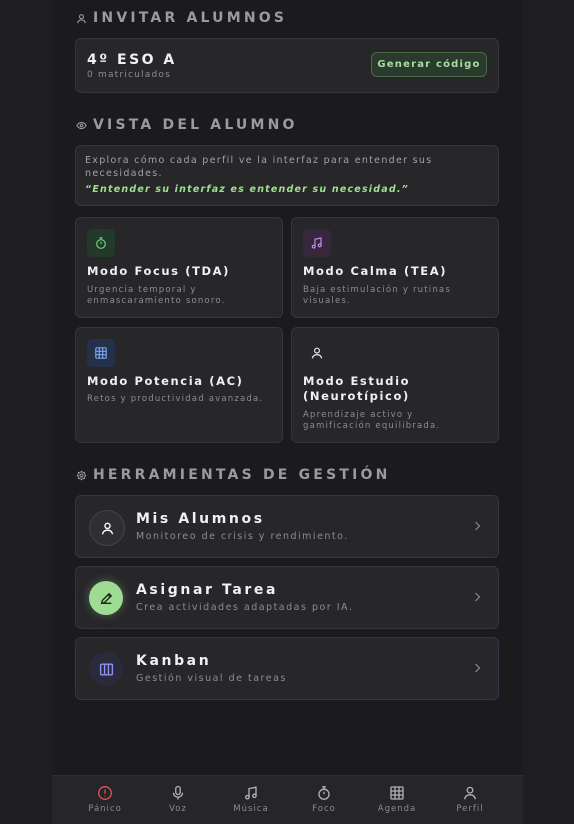  What do you see at coordinates (242, 536) in the screenshot?
I see `tool-subtitle: Monitoreo de crisis y rendimiento.` at bounding box center [242, 536].